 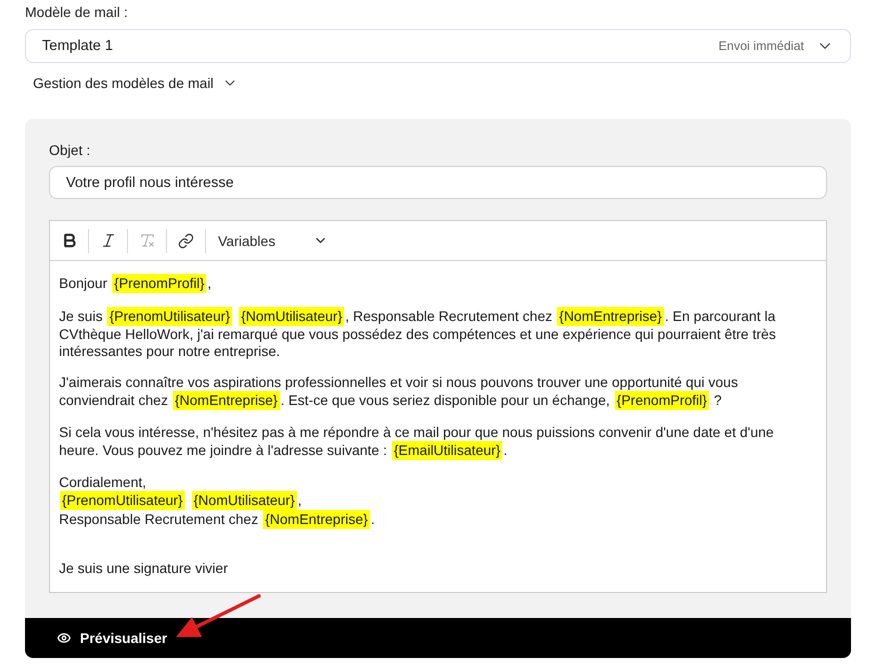 What do you see at coordinates (438, 46) in the screenshot?
I see `template-select: Template 1 Envoi immédiat` at bounding box center [438, 46].